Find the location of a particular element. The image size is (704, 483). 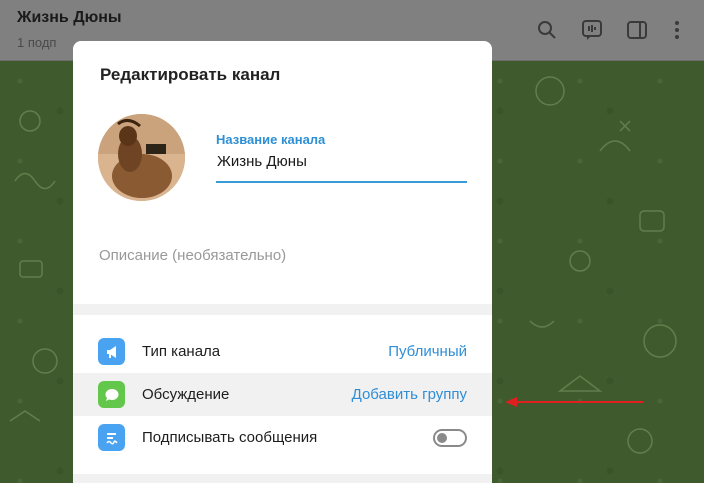

channel-name-label: Название канала is located at coordinates (271, 139).